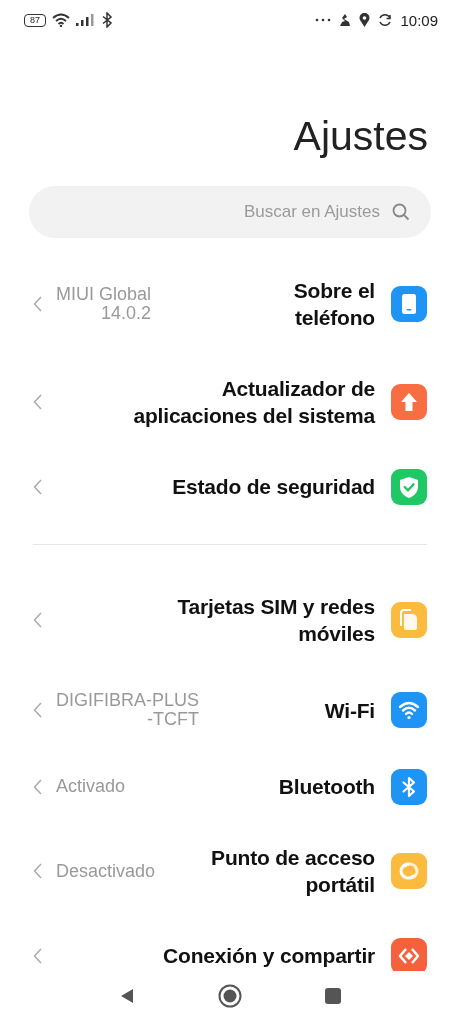 The width and height of the screenshot is (460, 1021). Describe the element at coordinates (326, 787) in the screenshot. I see `setting-title: Bluetooth` at that location.